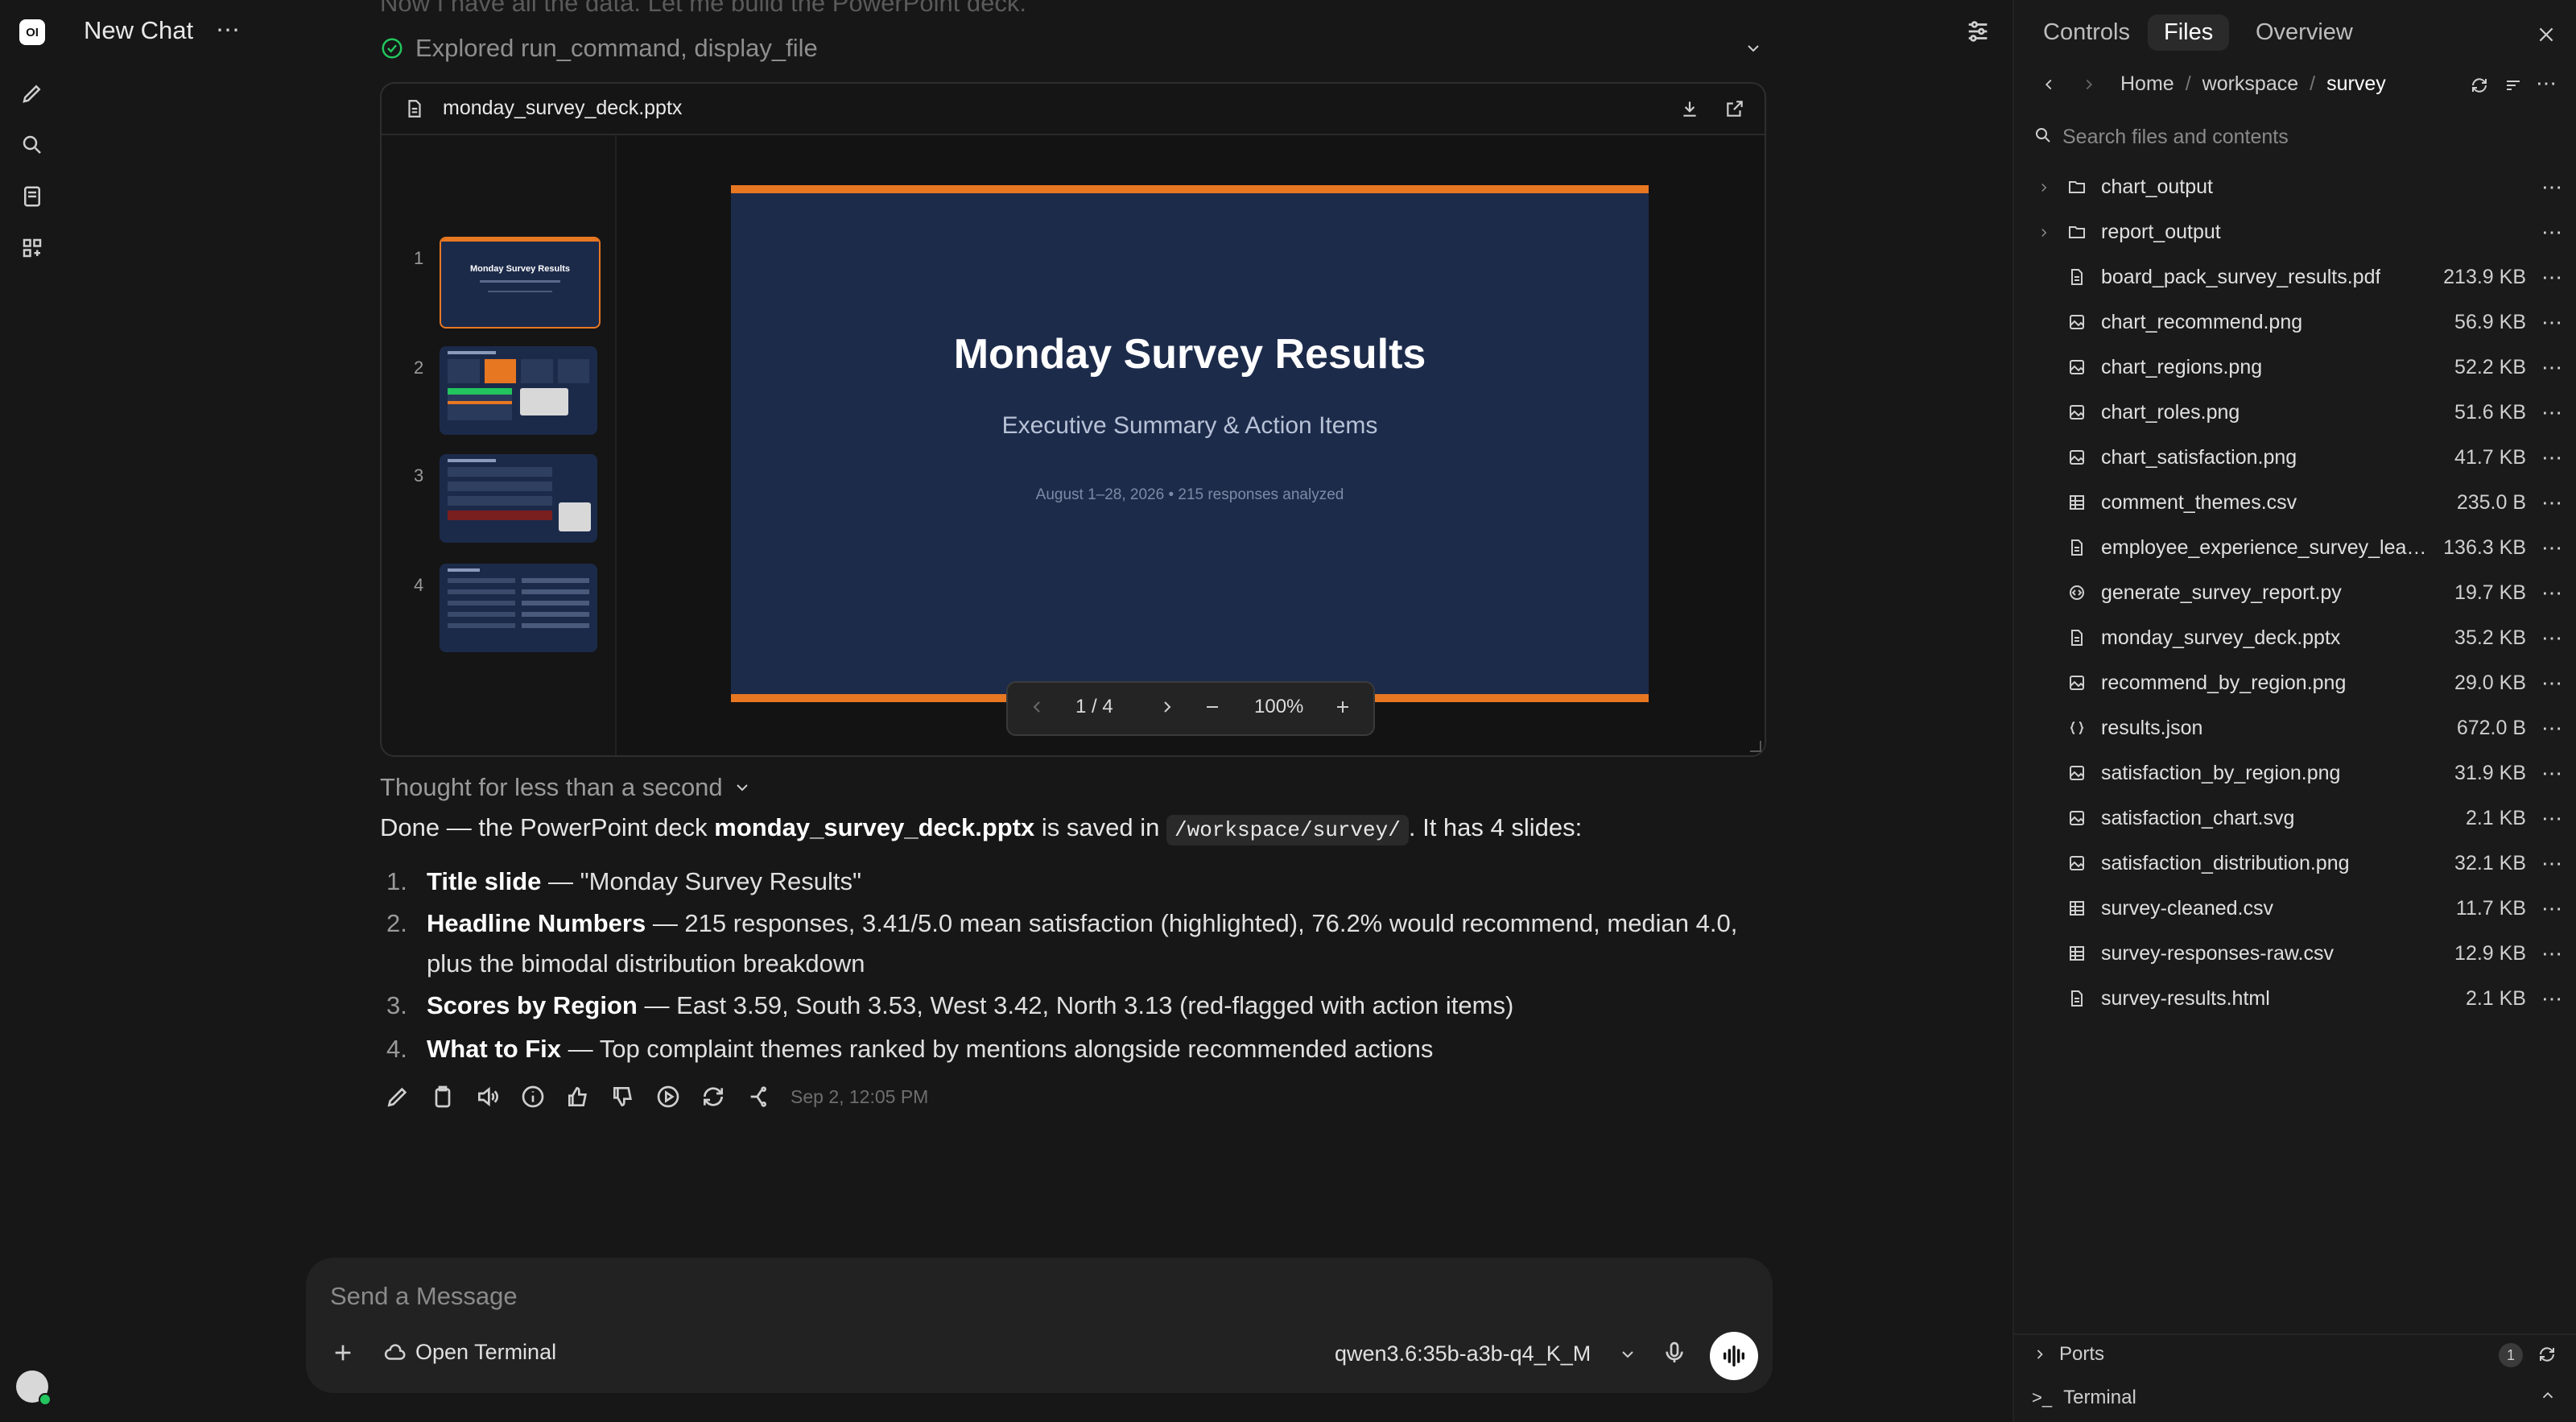  I want to click on resize-handle, so click(1755, 746).